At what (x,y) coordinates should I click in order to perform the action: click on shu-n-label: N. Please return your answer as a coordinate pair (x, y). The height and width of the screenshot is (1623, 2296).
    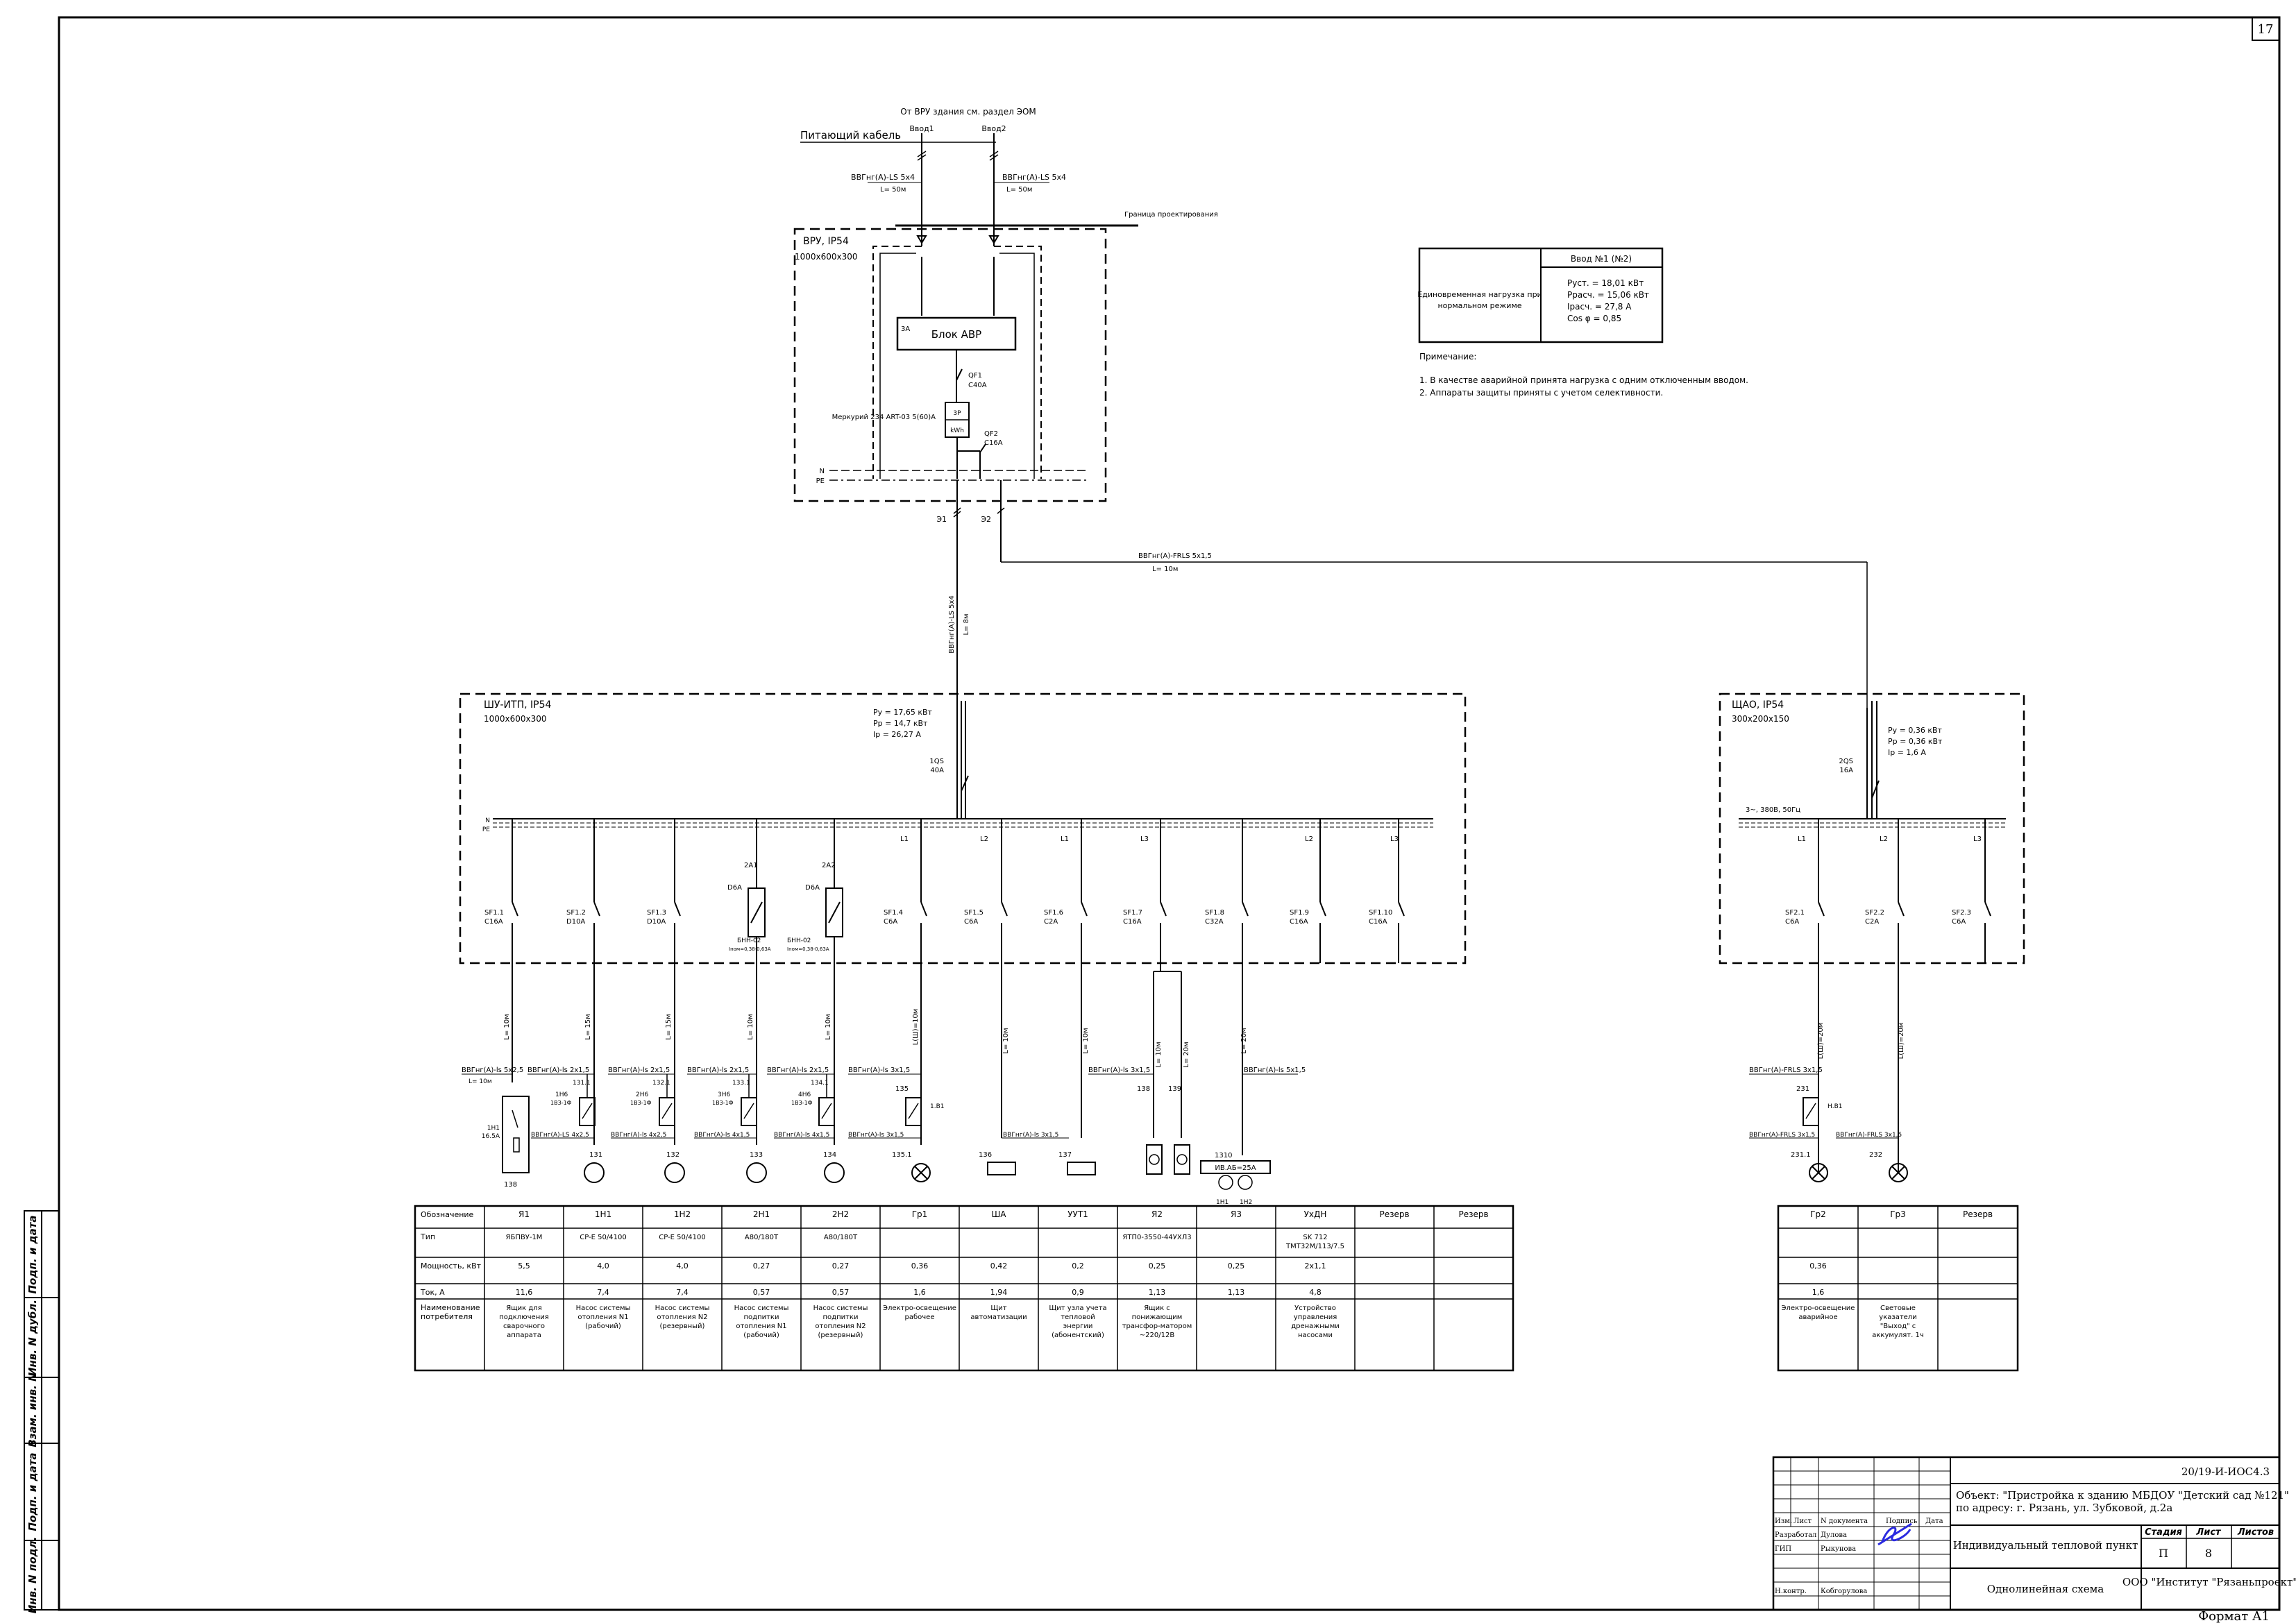
    Looking at the image, I should click on (488, 820).